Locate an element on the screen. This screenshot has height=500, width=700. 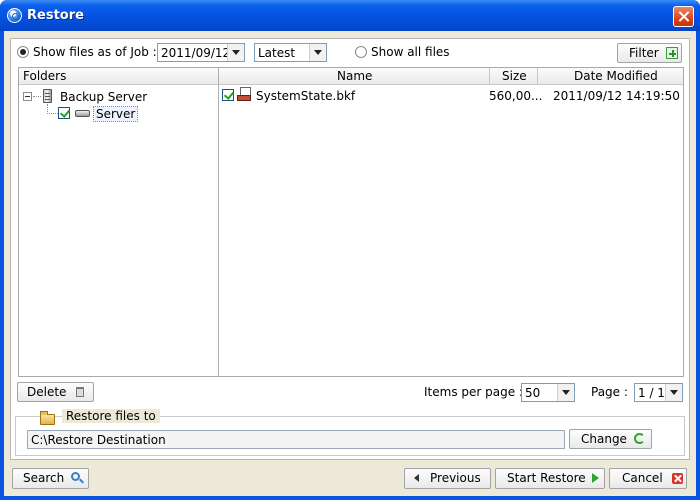
start-restore-button-label: Start Restore is located at coordinates (546, 478).